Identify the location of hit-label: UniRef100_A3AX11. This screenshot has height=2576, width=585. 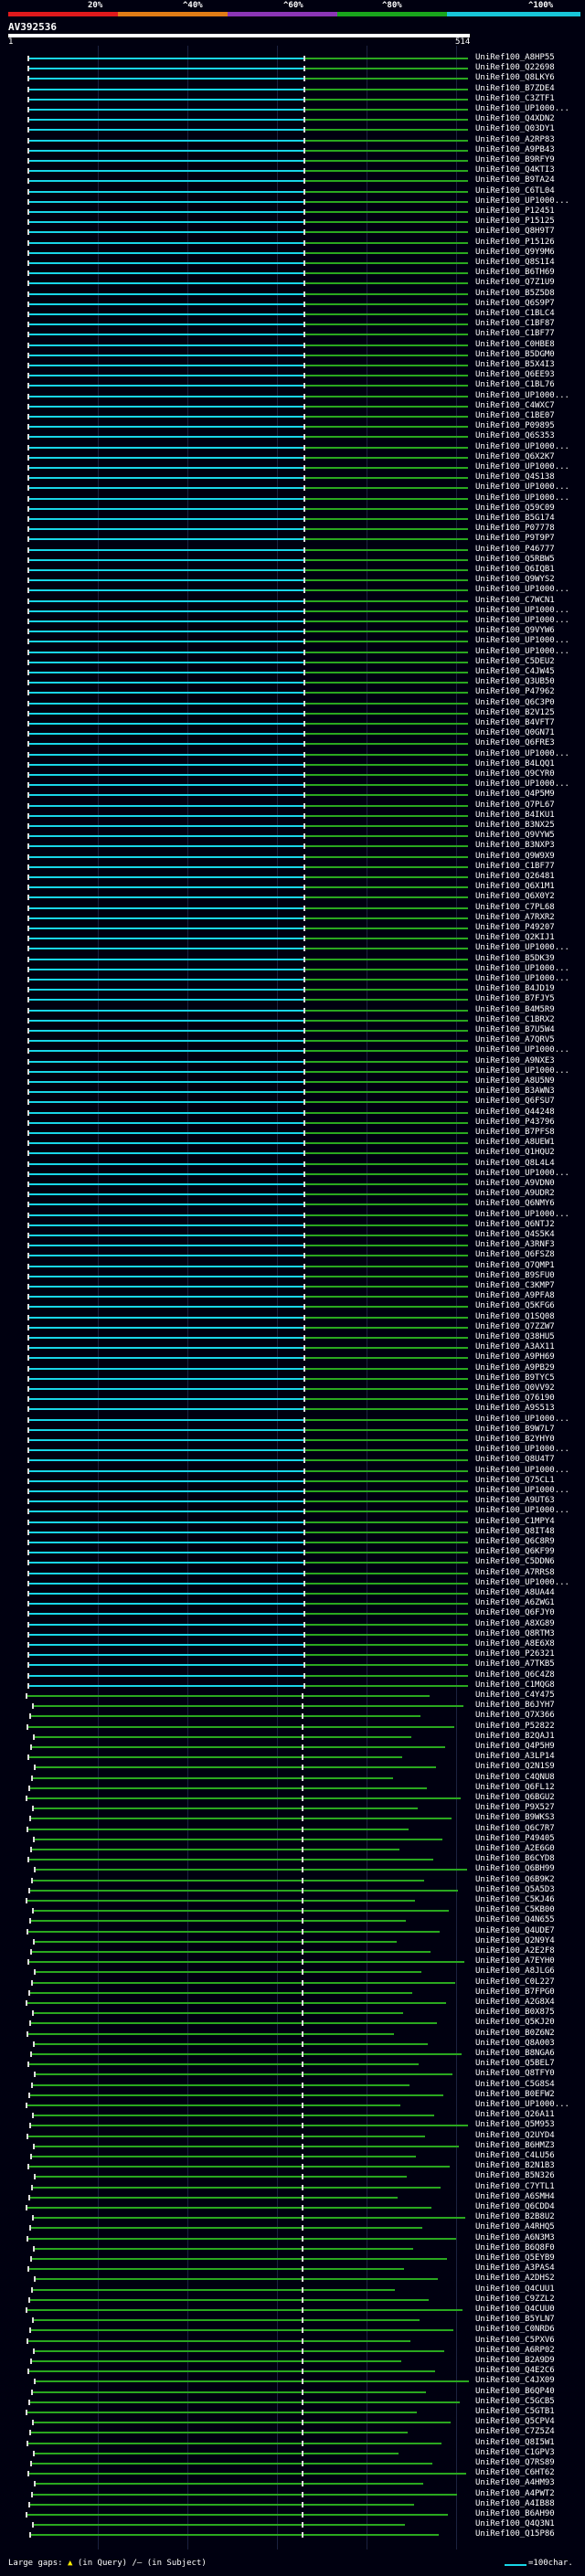
(515, 1347).